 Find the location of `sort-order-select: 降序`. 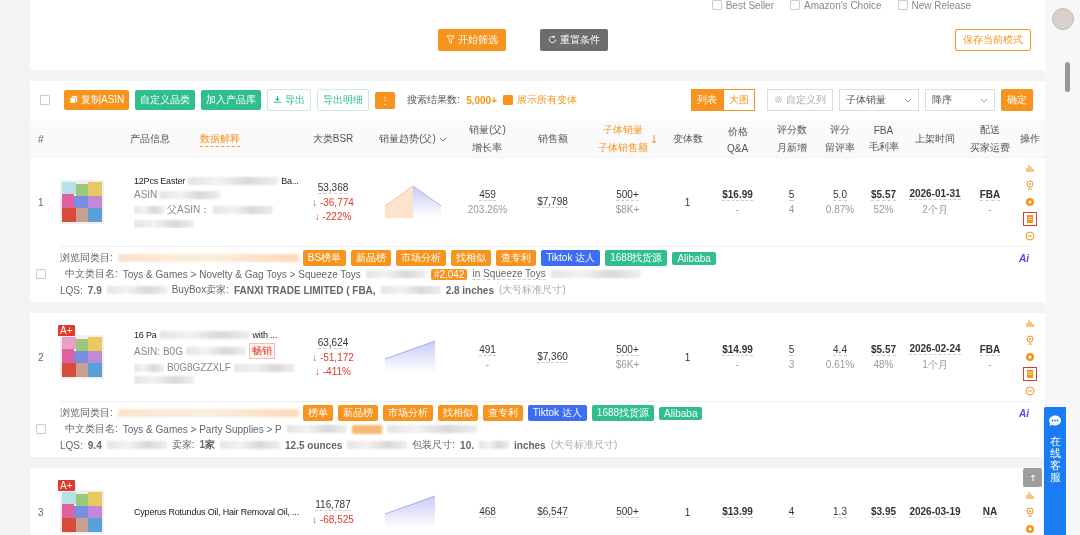

sort-order-select: 降序 is located at coordinates (960, 100).